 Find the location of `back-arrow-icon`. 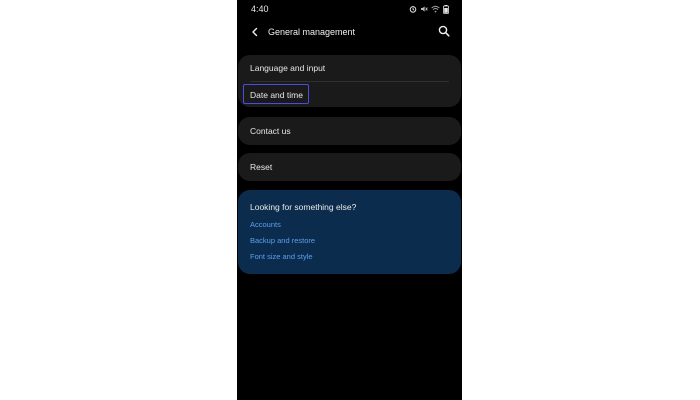

back-arrow-icon is located at coordinates (255, 33).